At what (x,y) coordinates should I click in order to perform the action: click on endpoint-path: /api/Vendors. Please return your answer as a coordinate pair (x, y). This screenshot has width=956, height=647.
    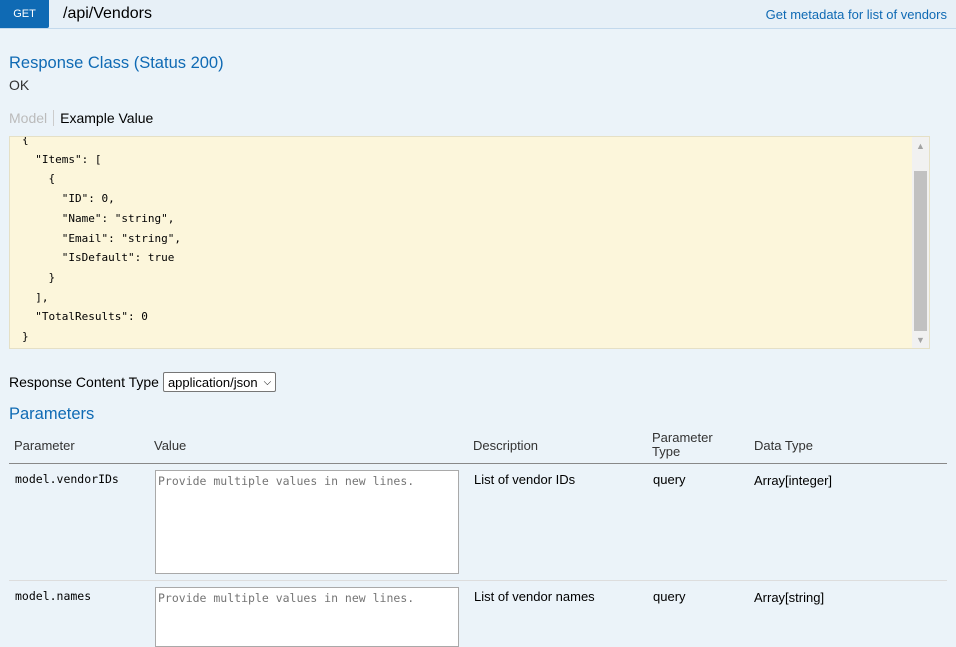
    Looking at the image, I should click on (107, 14).